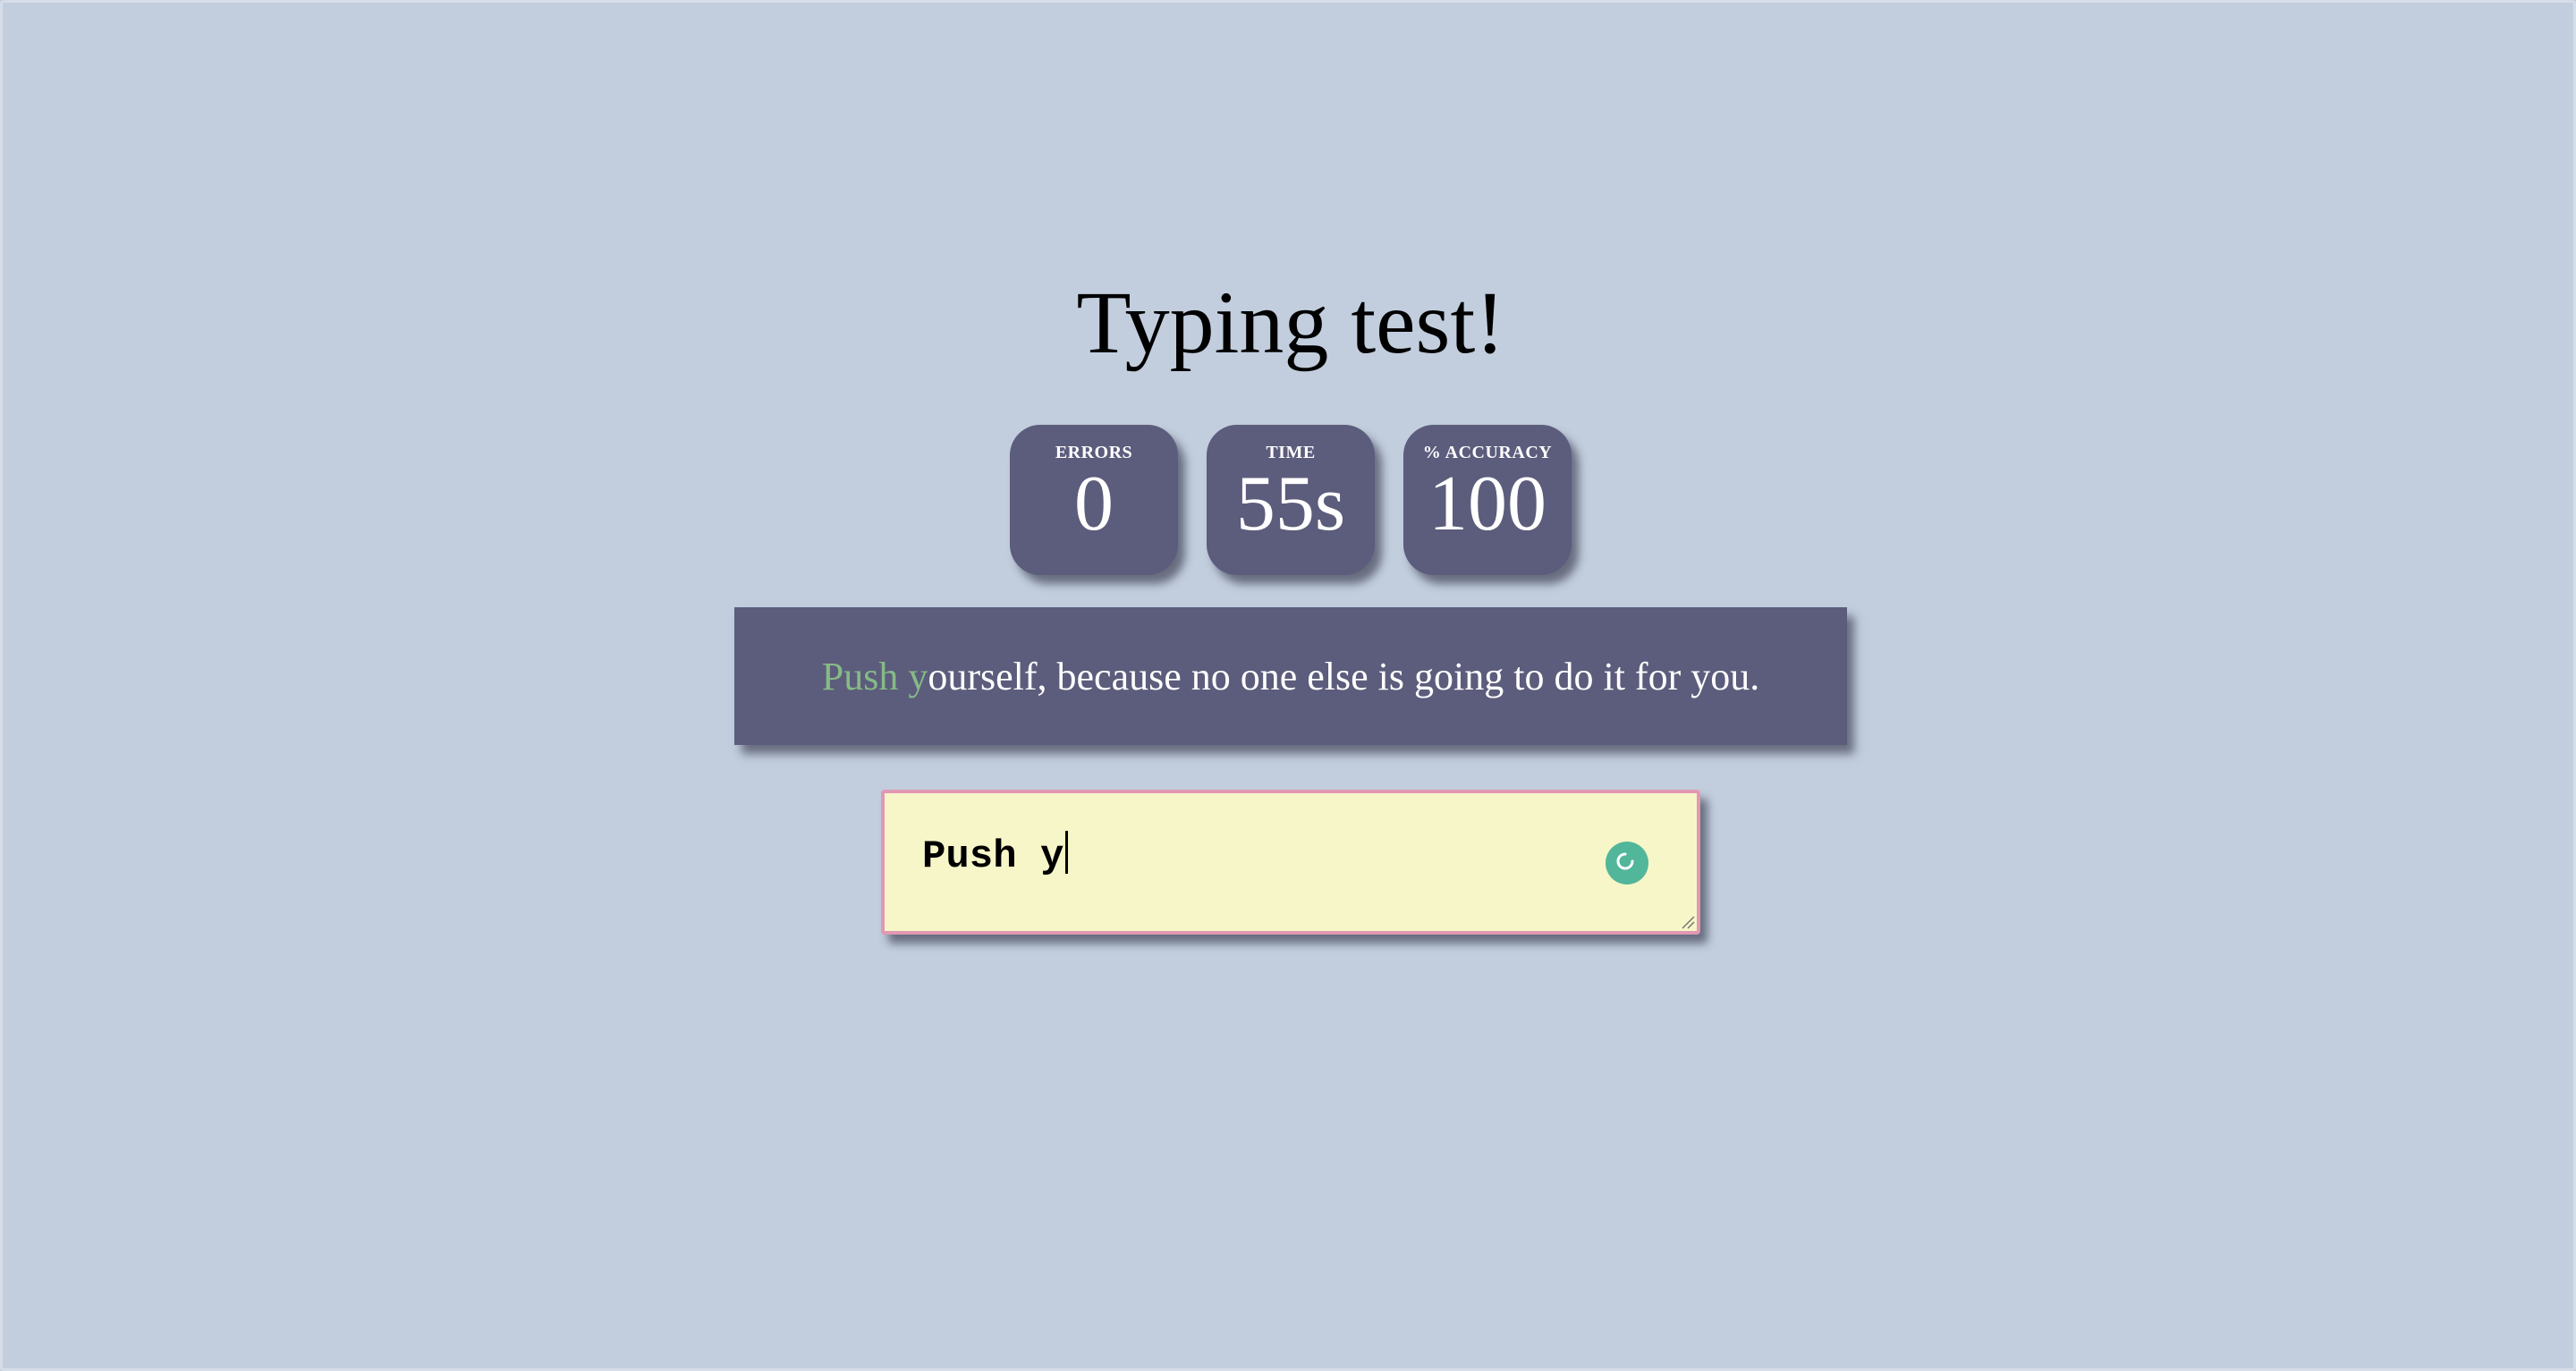 The image size is (2576, 1371). What do you see at coordinates (1687, 921) in the screenshot?
I see `resize-handle-icon` at bounding box center [1687, 921].